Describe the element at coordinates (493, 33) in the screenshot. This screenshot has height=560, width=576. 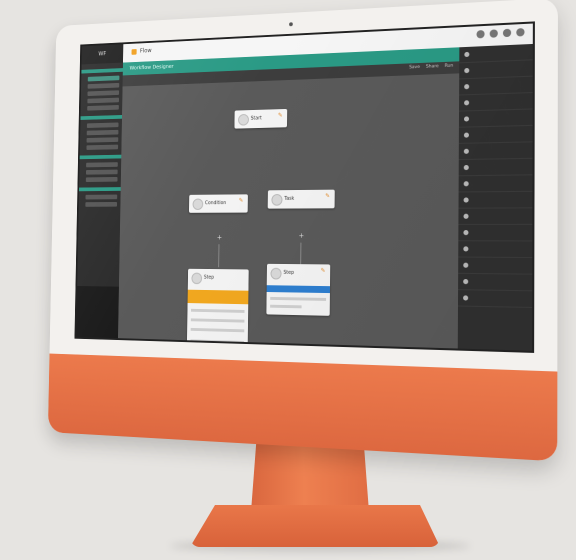
I see `settings-icon` at that location.